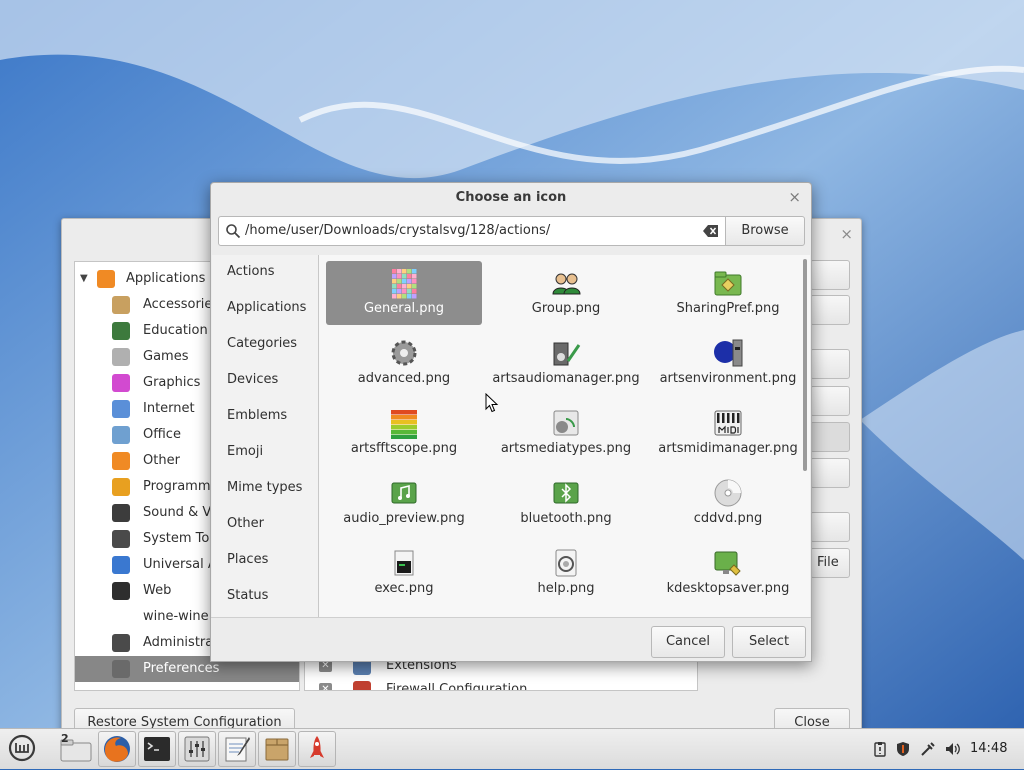 The height and width of the screenshot is (770, 1024). I want to click on cancel-button-label: Cancel, so click(688, 641).